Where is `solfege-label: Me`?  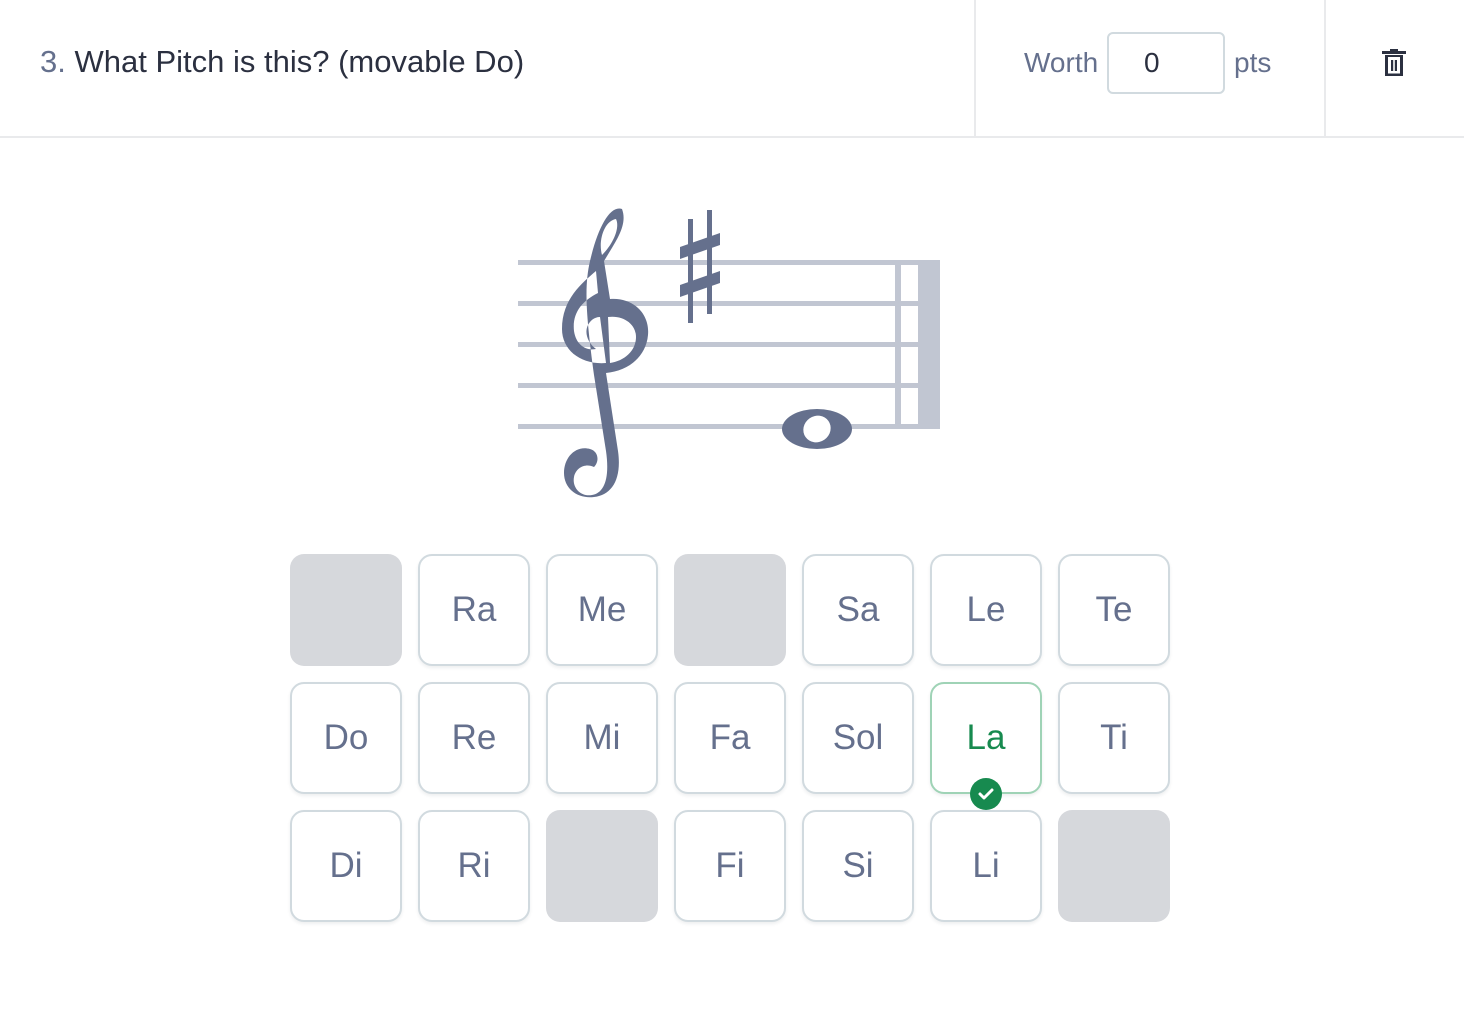 solfege-label: Me is located at coordinates (602, 609).